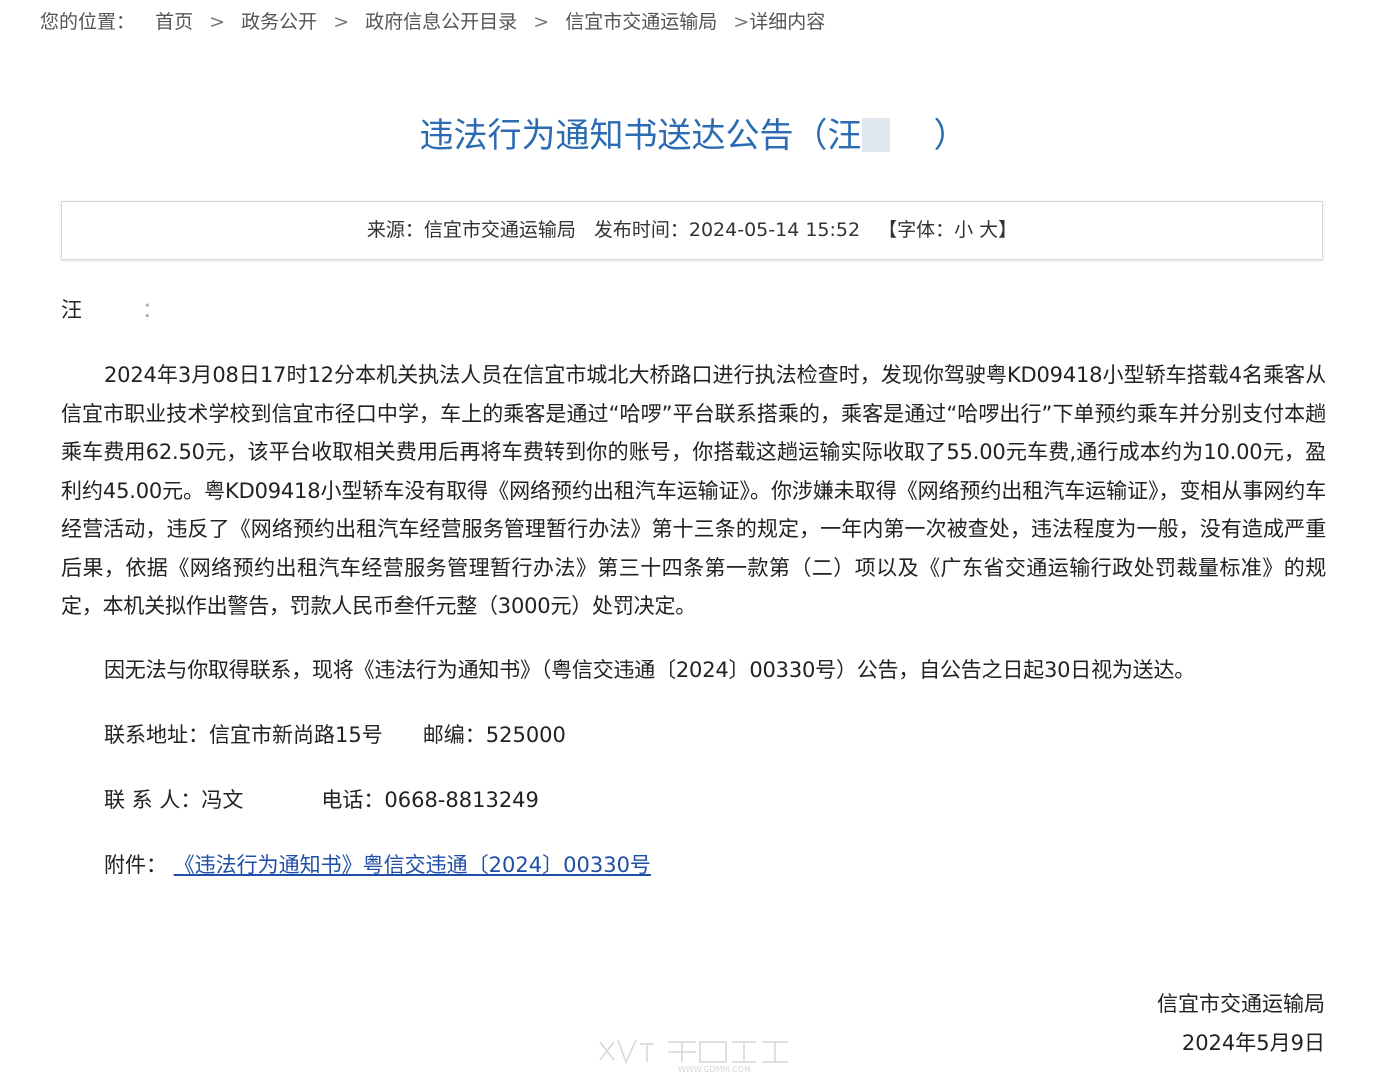 The image size is (1387, 1080). I want to click on breadcrumb-info-catalog-link: 政府信息公开目录, so click(441, 22).